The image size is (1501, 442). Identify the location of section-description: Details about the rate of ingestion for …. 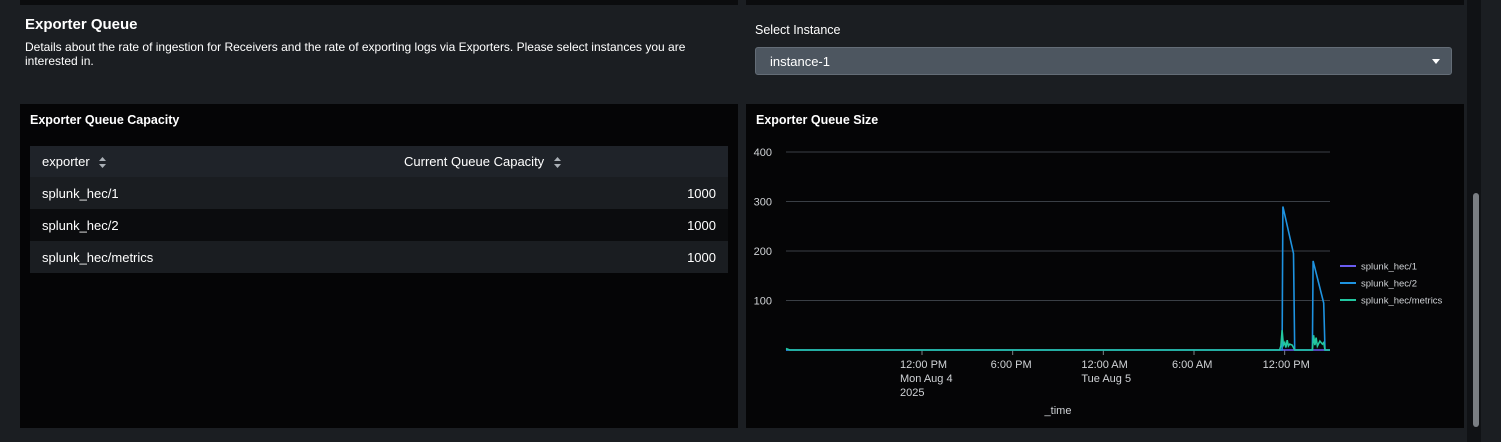
(355, 54).